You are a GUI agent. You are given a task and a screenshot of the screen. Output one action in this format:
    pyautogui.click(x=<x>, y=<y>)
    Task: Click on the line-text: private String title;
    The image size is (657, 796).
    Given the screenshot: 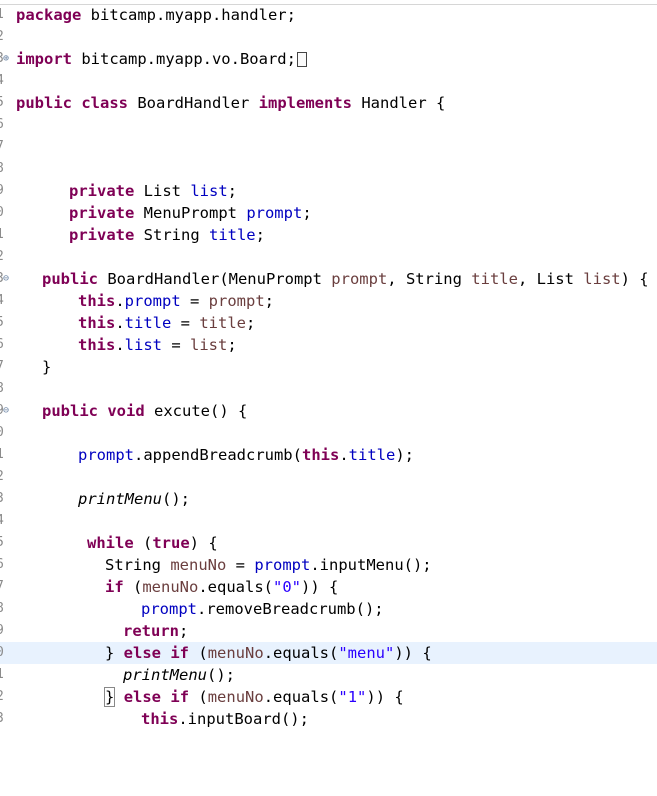 What is the action you would take?
    pyautogui.click(x=167, y=235)
    